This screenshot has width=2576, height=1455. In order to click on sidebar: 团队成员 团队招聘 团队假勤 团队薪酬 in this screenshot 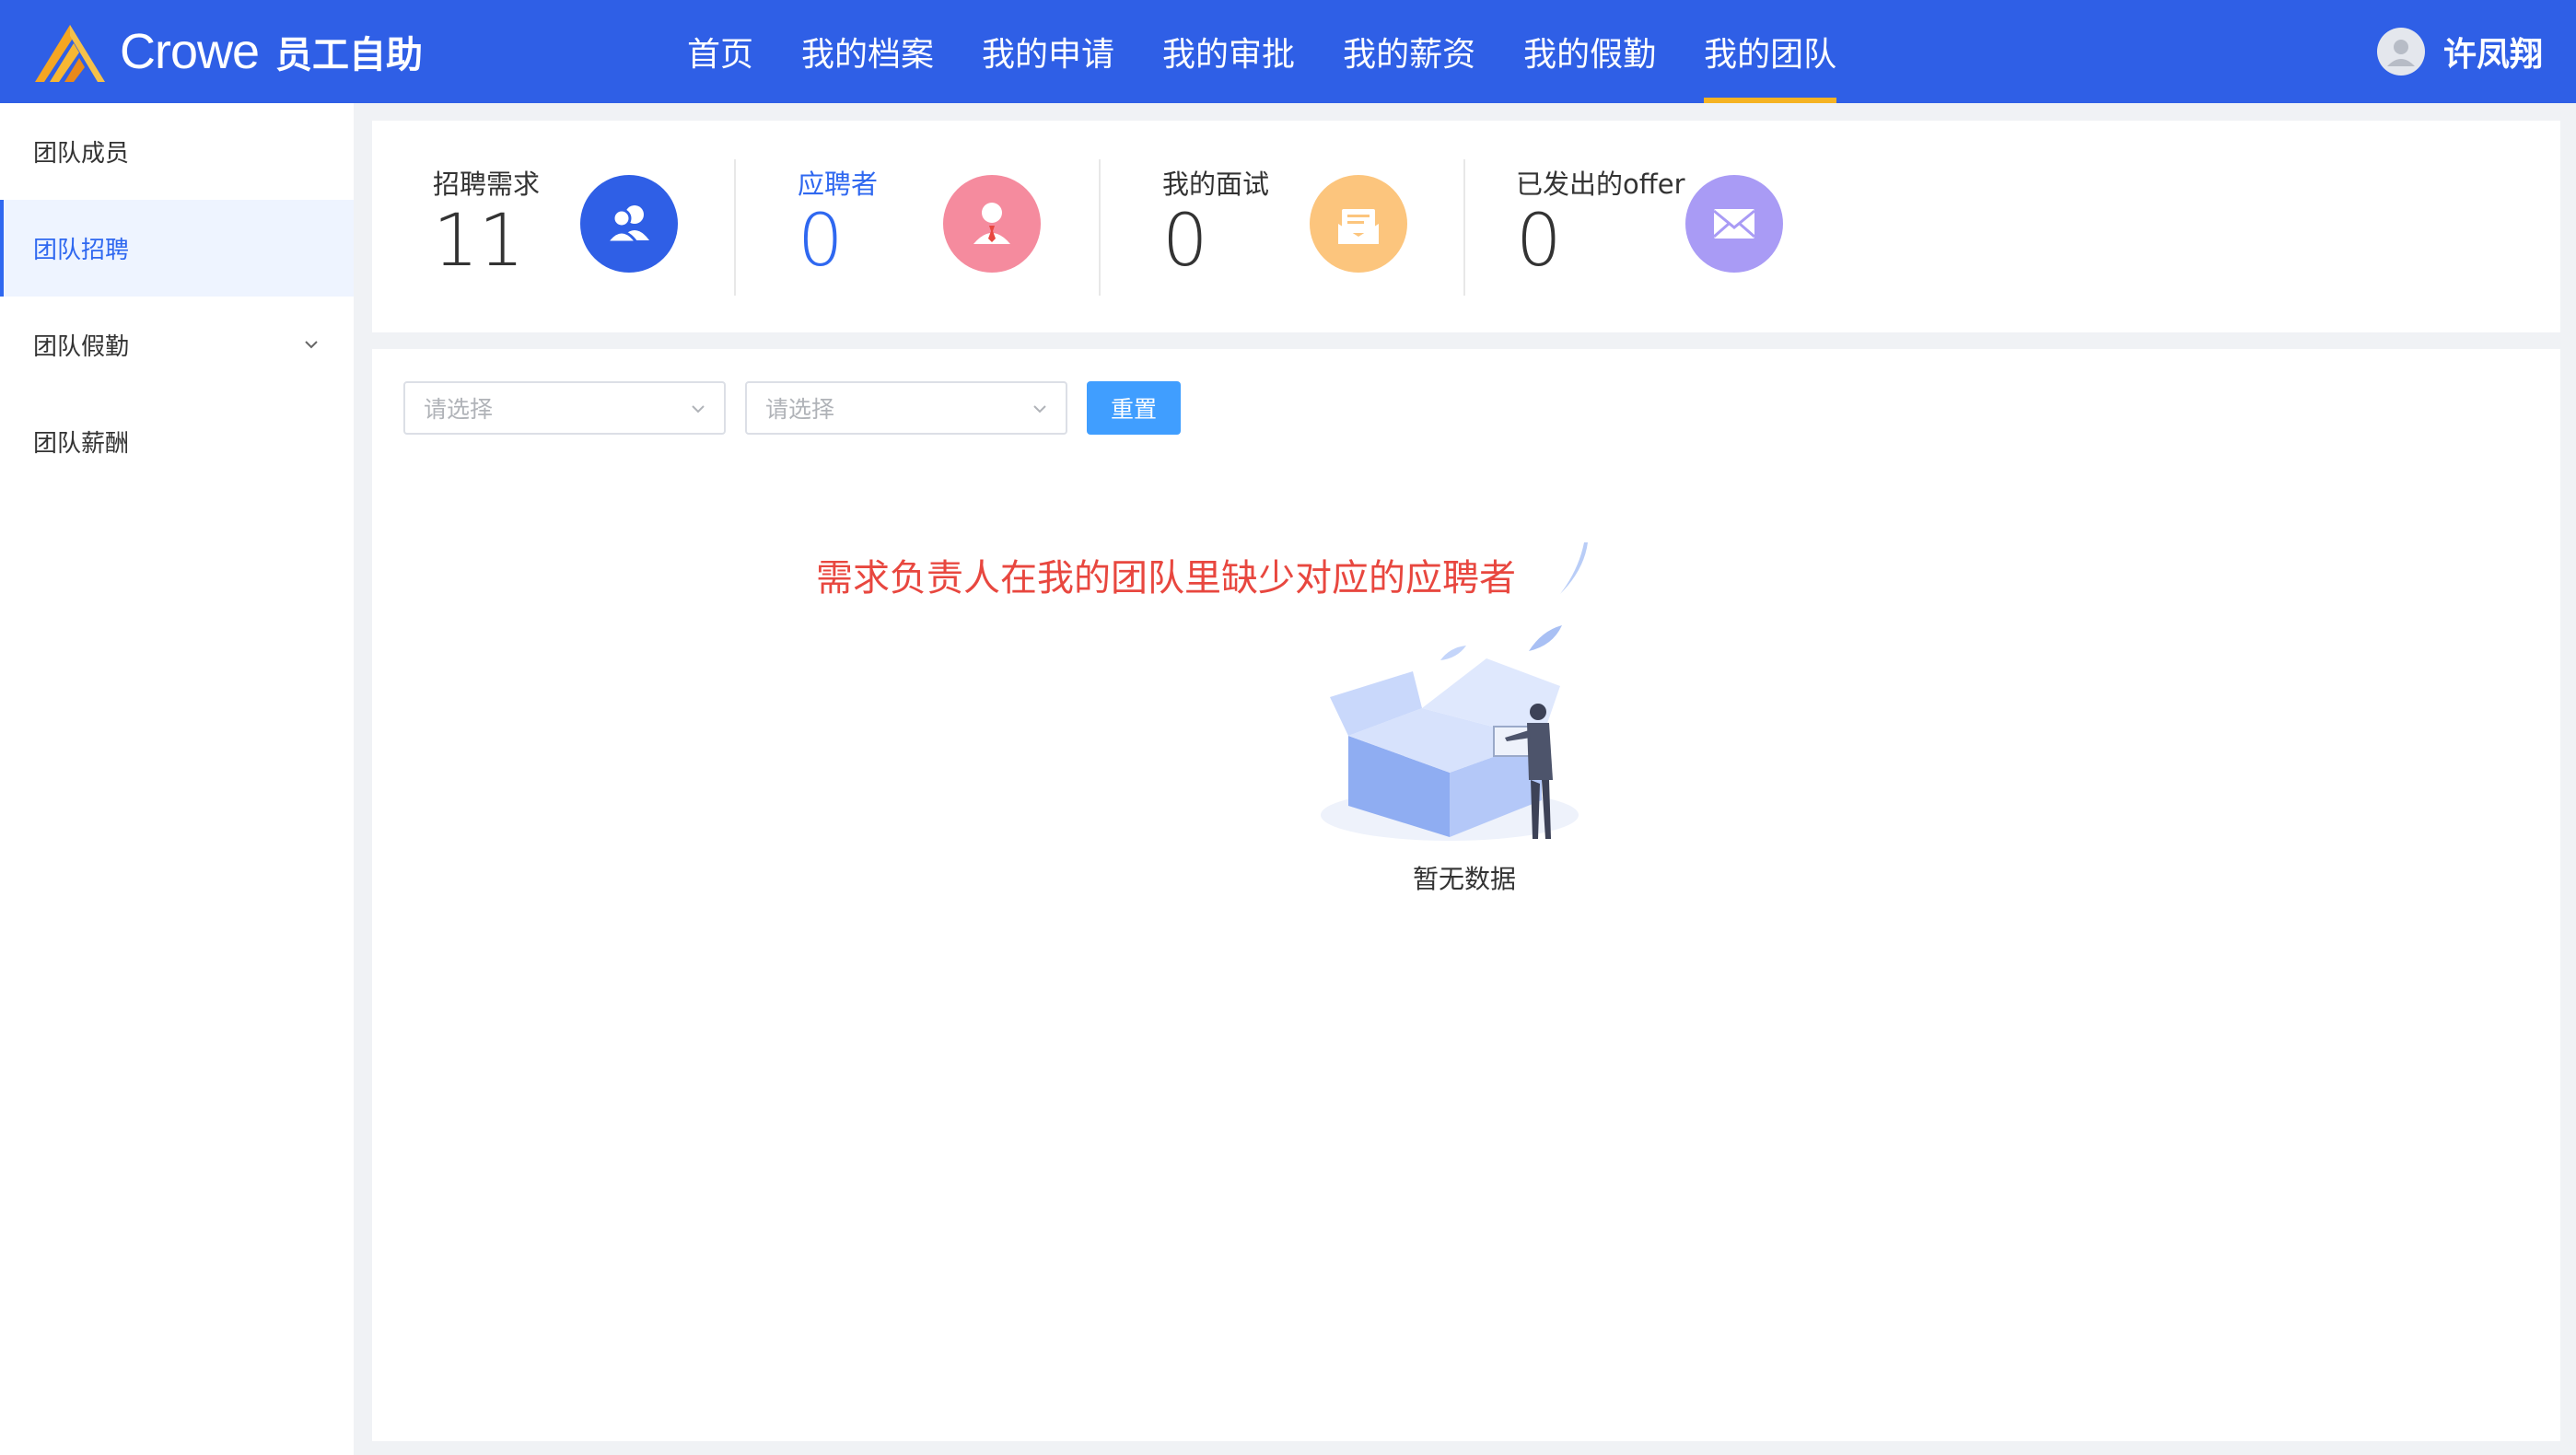, I will do `click(177, 779)`.